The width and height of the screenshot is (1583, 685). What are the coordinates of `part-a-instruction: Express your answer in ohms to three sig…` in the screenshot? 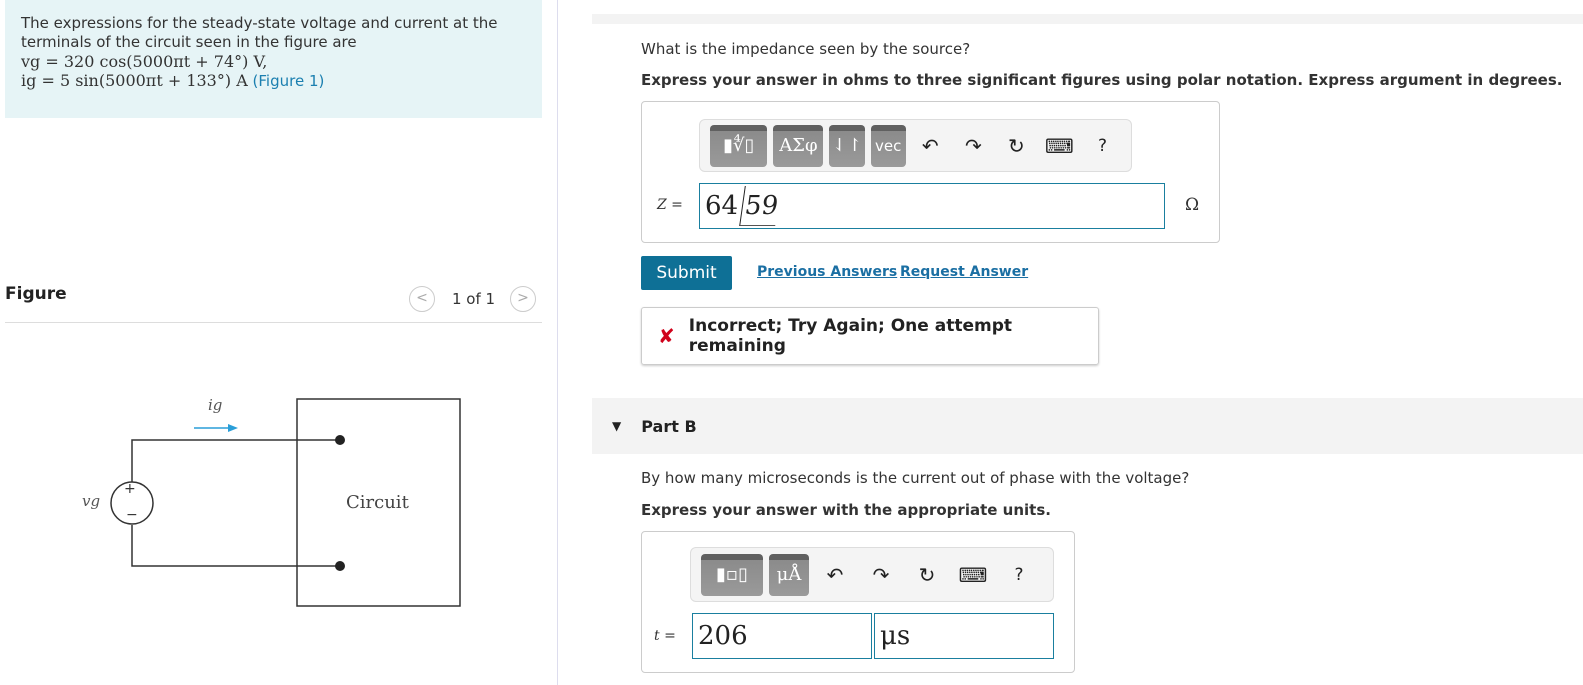 It's located at (1102, 80).